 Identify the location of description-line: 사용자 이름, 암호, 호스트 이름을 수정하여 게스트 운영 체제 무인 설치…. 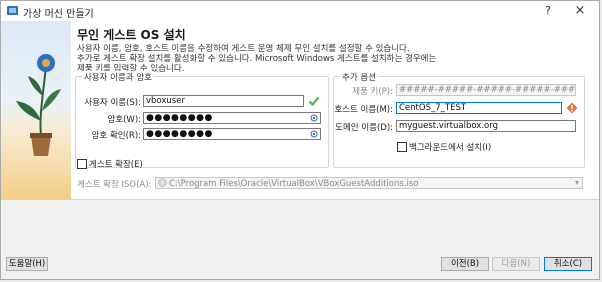
(243, 49).